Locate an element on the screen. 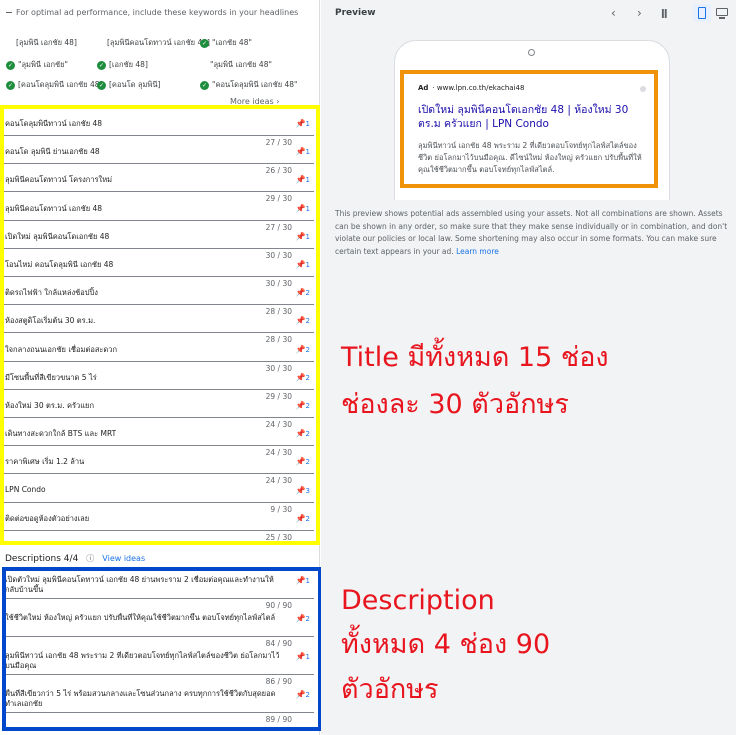 The width and height of the screenshot is (736, 735). keyword-text: "คอนโดลุมพินี เอกชัย 48" is located at coordinates (255, 84).